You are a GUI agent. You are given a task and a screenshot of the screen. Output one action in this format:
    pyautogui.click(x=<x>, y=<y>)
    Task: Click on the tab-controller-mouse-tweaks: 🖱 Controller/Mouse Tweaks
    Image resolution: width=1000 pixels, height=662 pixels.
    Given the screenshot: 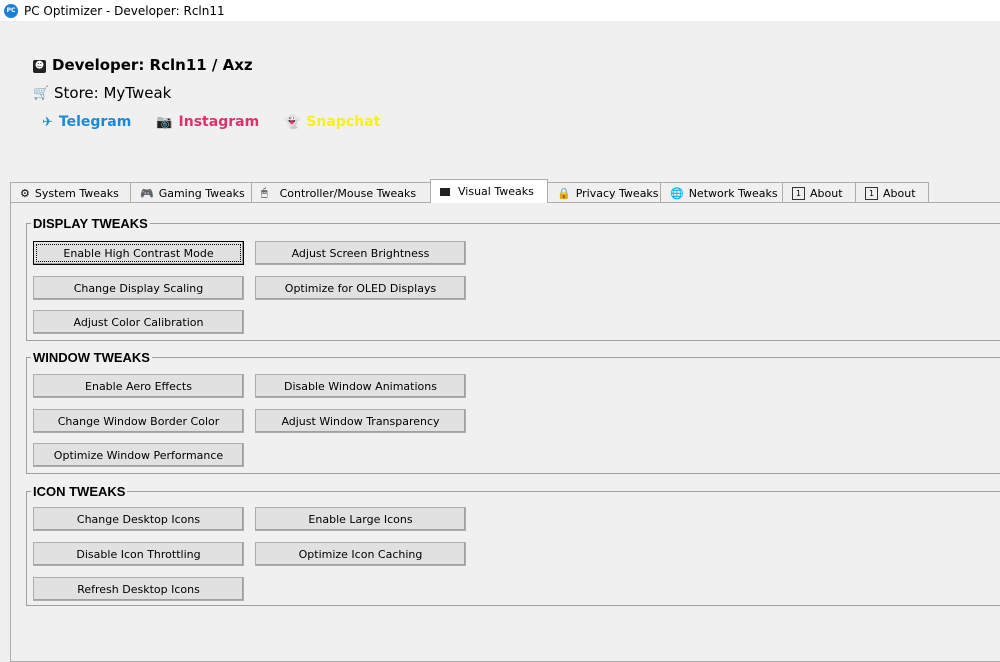 What is the action you would take?
    pyautogui.click(x=341, y=192)
    